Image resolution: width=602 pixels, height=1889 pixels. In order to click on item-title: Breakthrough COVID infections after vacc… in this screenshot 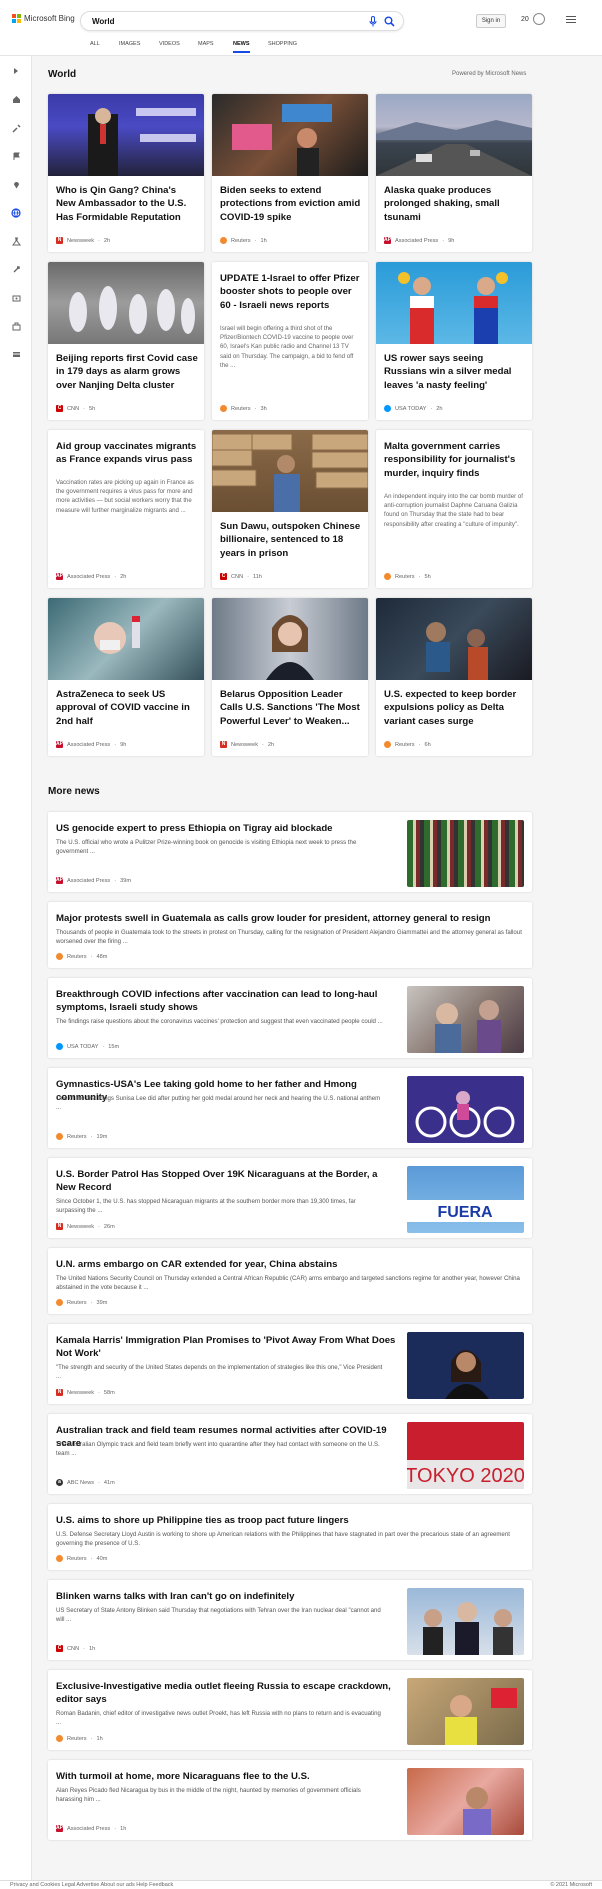, I will do `click(226, 1001)`.